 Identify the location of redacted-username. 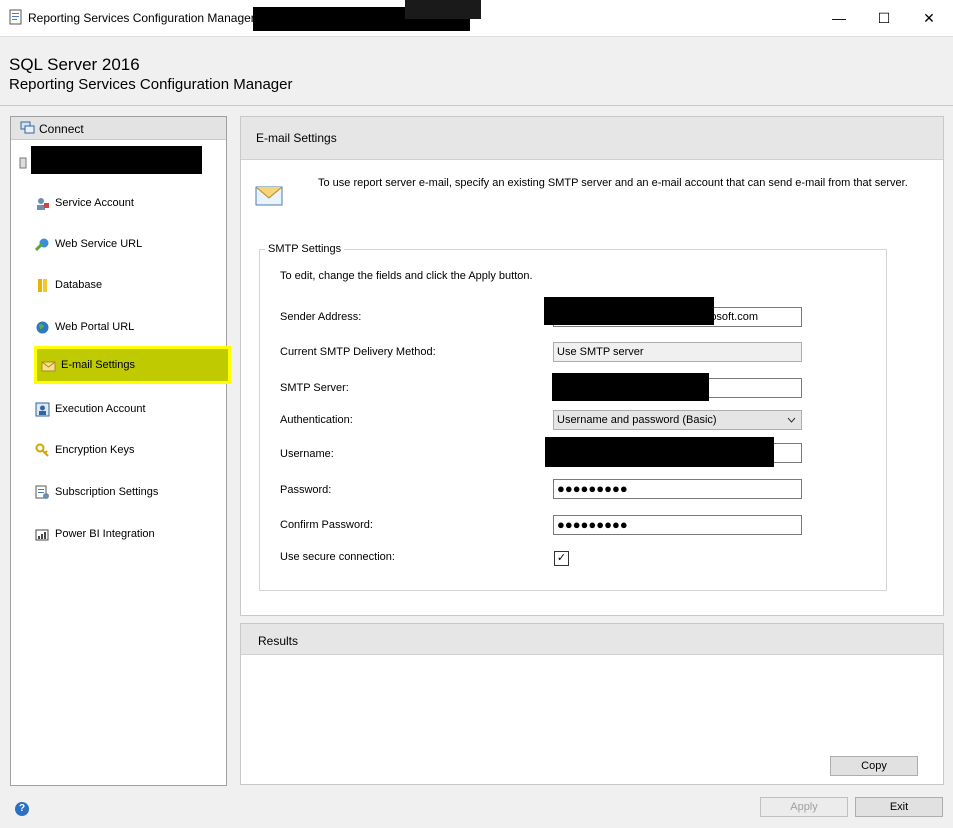
(659, 452).